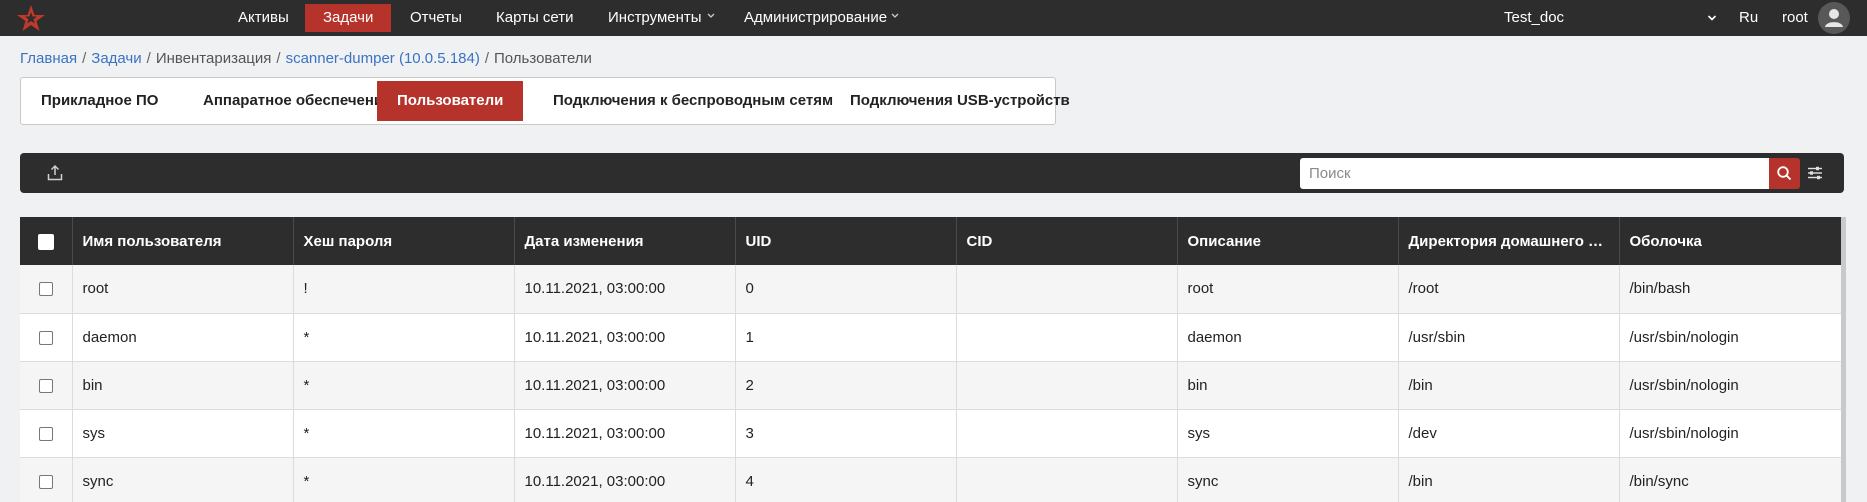 The image size is (1867, 502). I want to click on nav-network-maps: Карты сети, so click(535, 18).